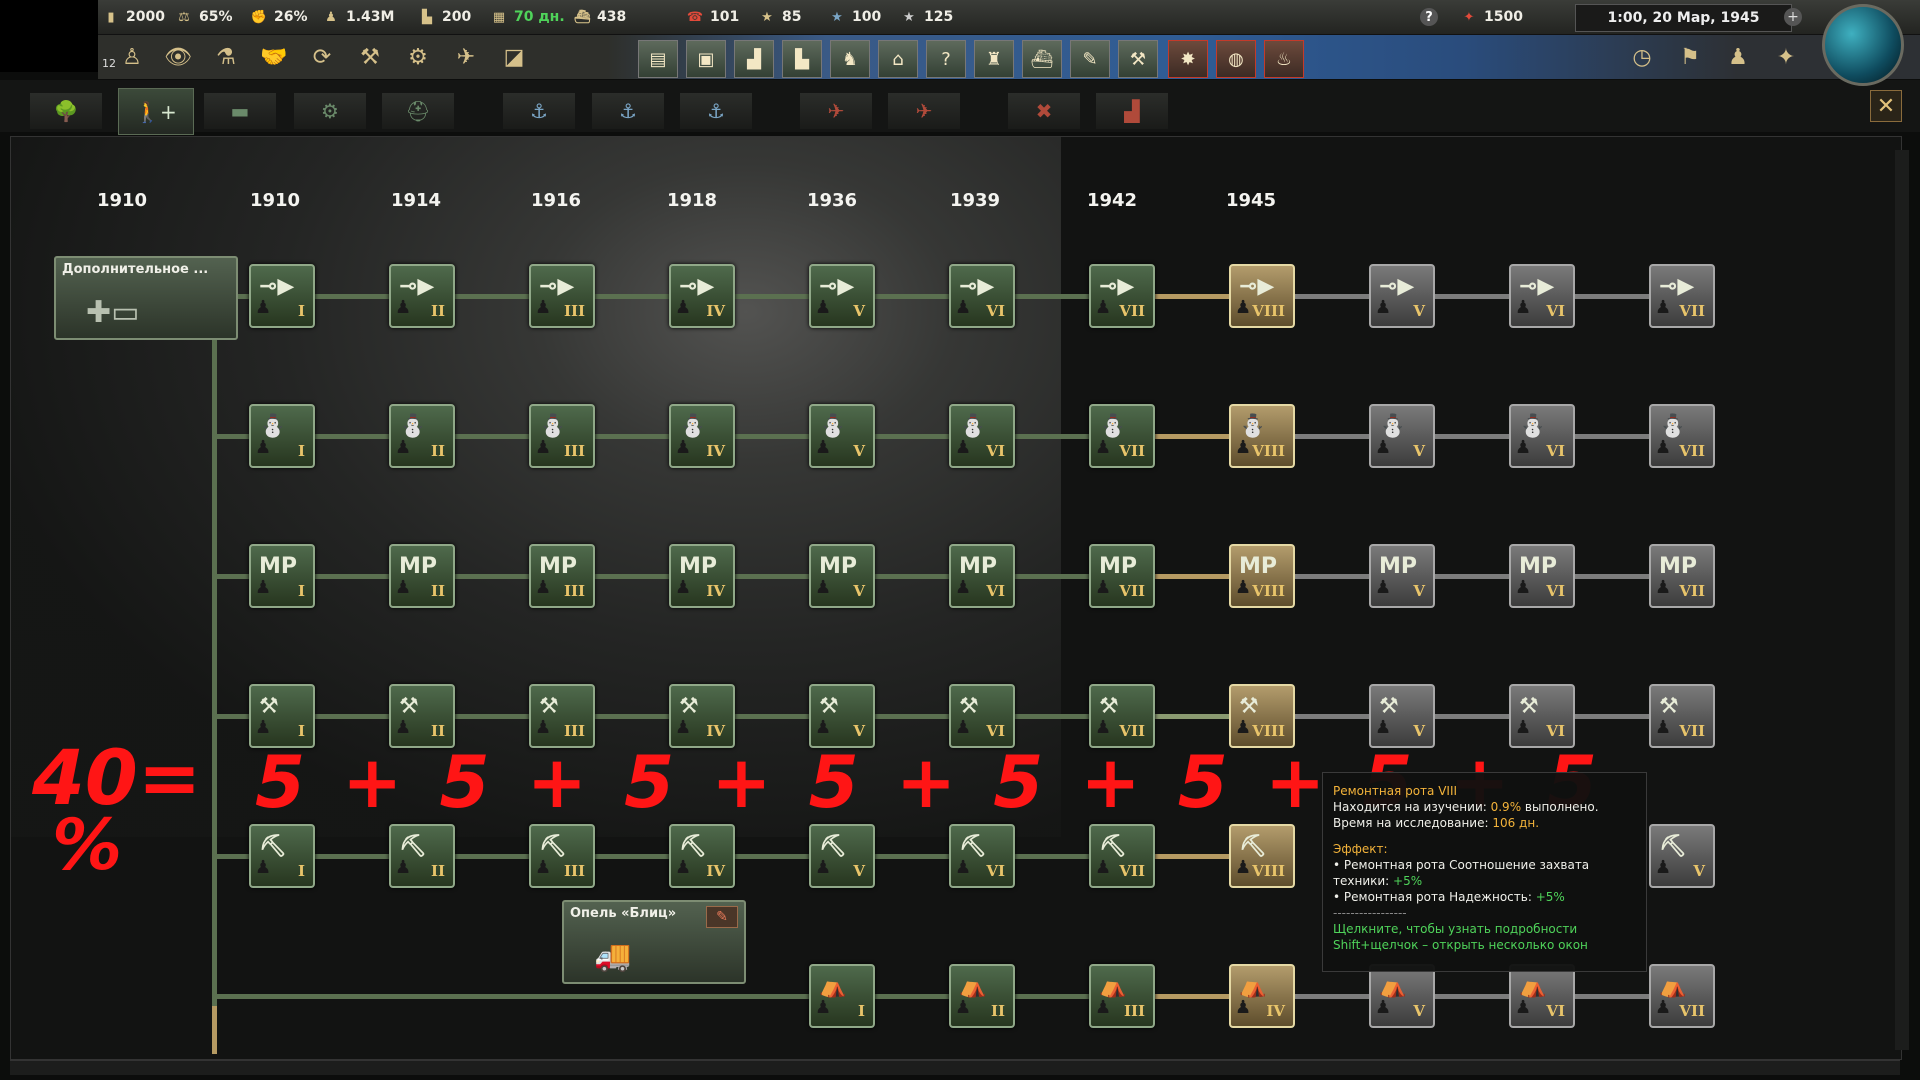 The width and height of the screenshot is (1920, 1080). What do you see at coordinates (842, 296) in the screenshot?
I see `row-logistics-tech-node: ⊸▶ ♟ V` at bounding box center [842, 296].